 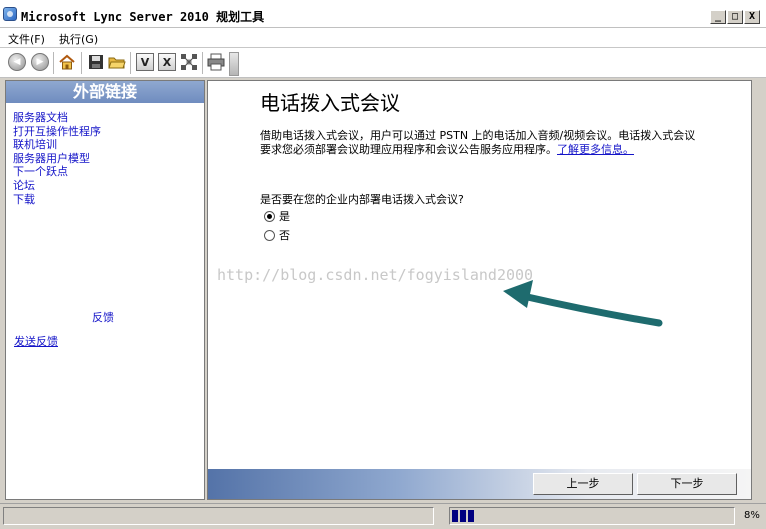 I want to click on page-title: 电话拨入式会议, so click(x=330, y=103).